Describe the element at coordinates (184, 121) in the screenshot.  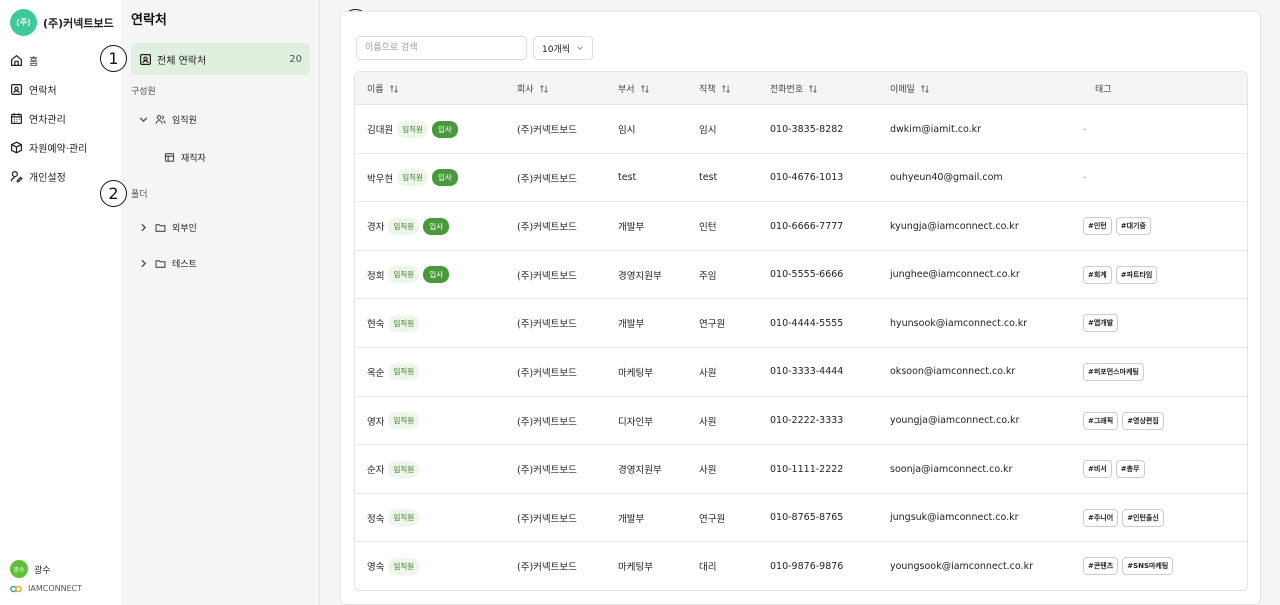
I see `tree-item-label: 임직원` at that location.